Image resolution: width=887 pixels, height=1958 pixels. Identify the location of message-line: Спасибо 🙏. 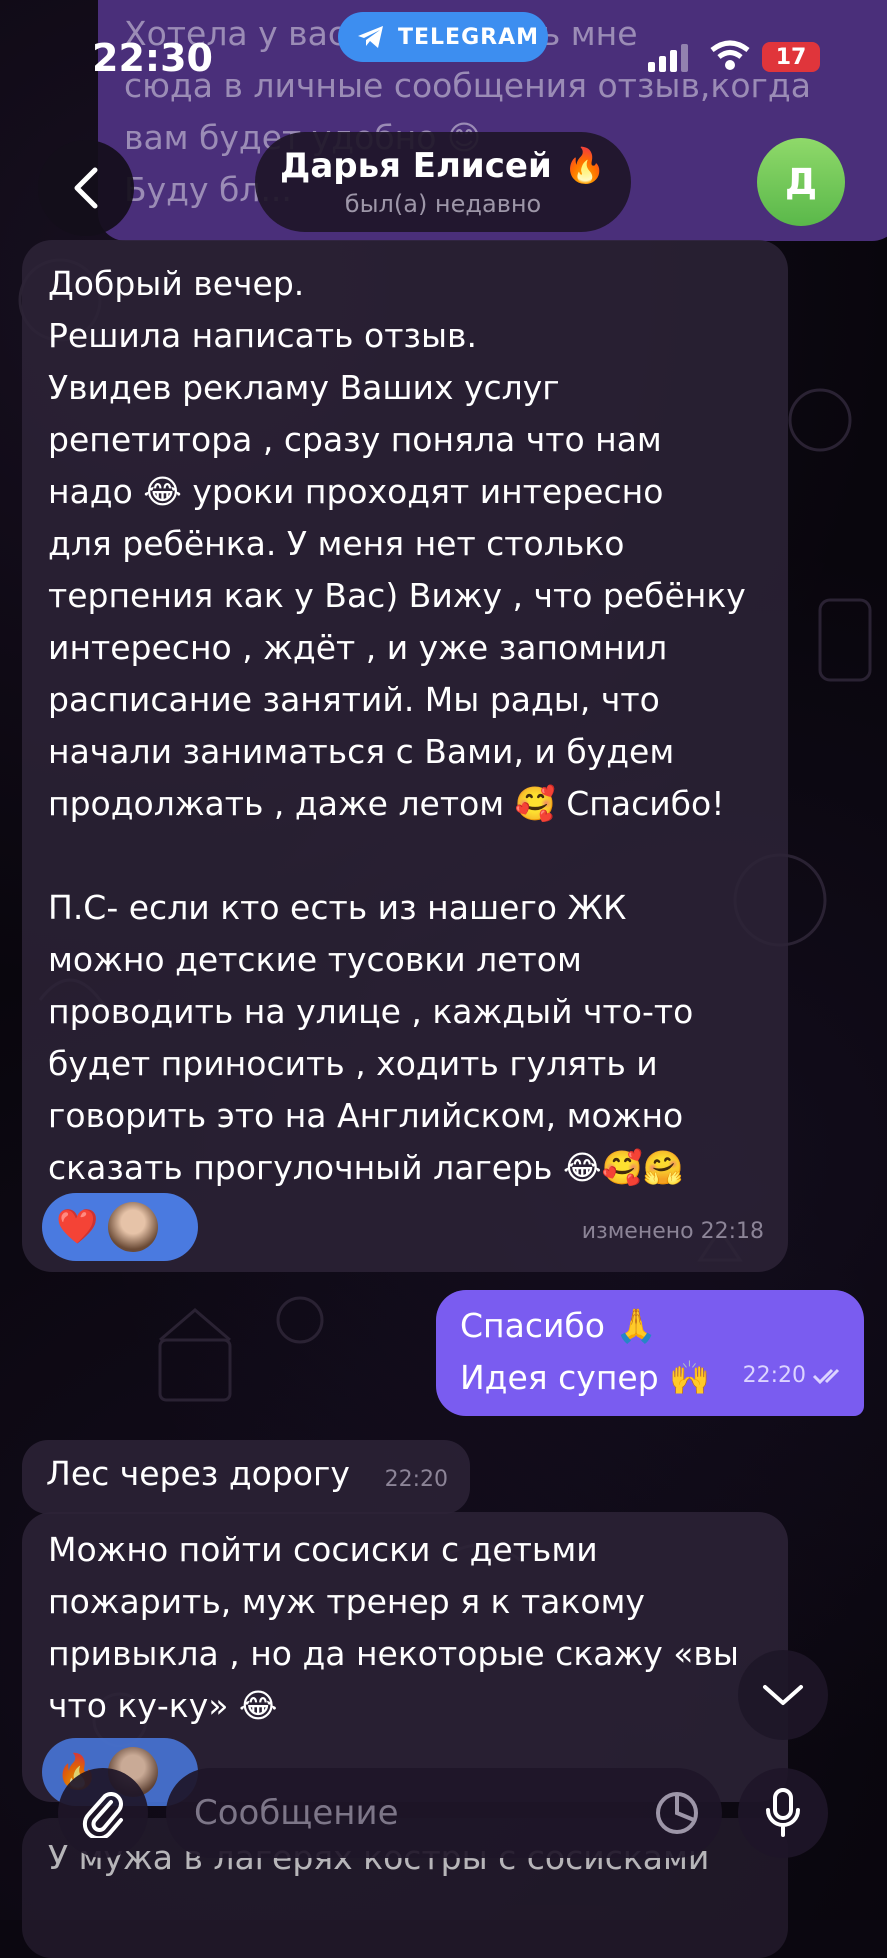
(558, 1325).